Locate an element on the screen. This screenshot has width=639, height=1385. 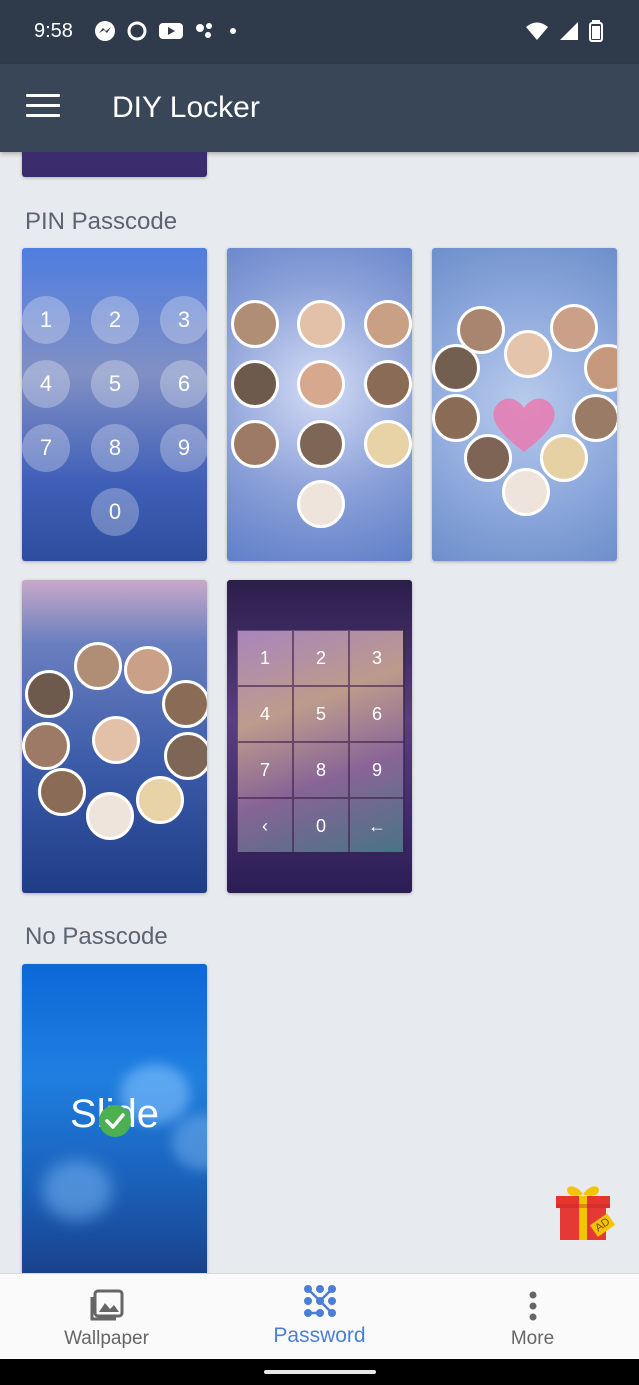
home-gesture-bar is located at coordinates (320, 1372).